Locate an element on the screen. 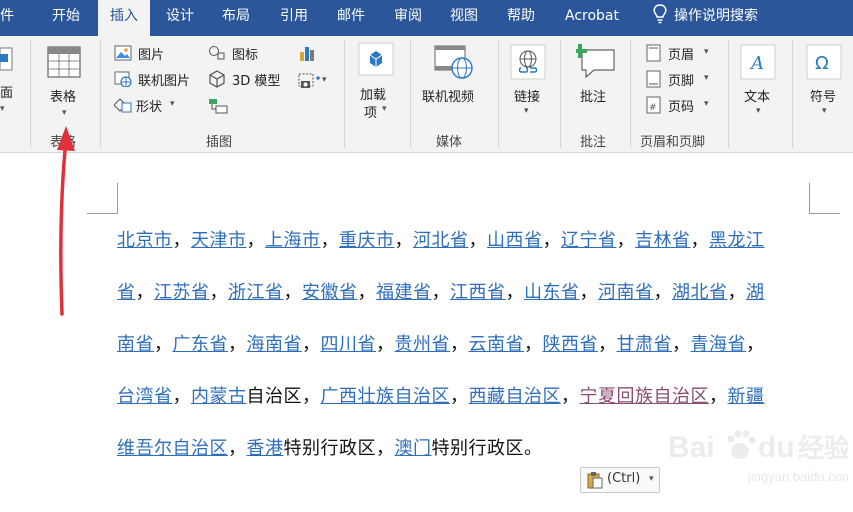  hyperlink: 北京市 is located at coordinates (145, 240).